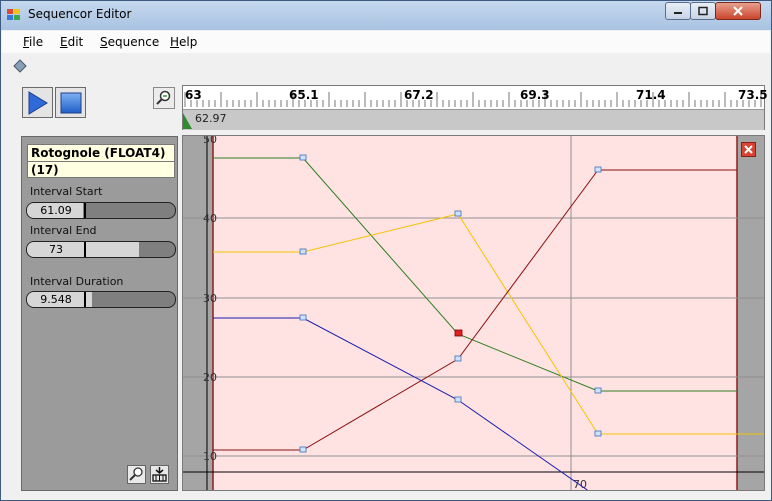 The height and width of the screenshot is (501, 772). Describe the element at coordinates (475, 107) in the screenshot. I see `timeline-ruler: 63 65.1 67.2 69.3 71.4 73.5 62.97` at that location.